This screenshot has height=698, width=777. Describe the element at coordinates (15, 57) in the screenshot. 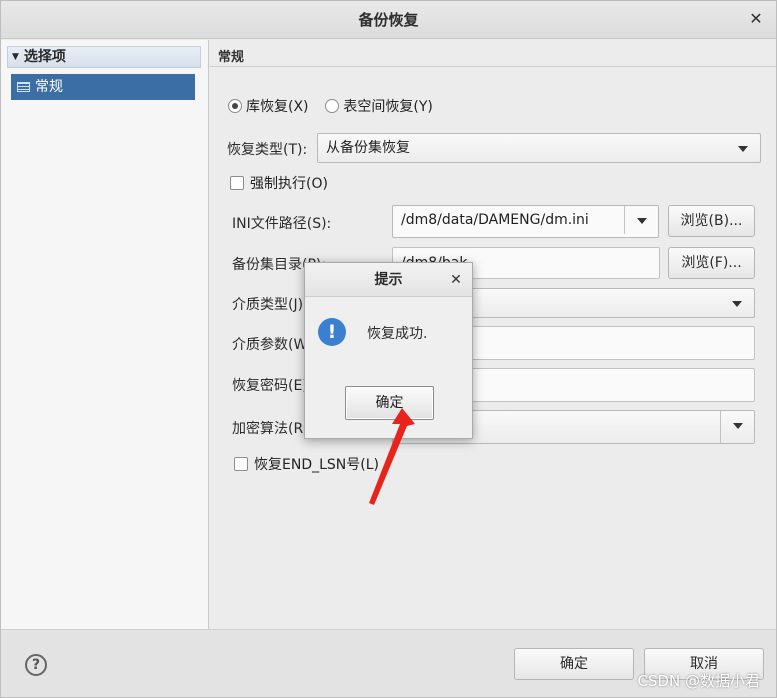

I see `collapse-caret-icon: ▼` at that location.